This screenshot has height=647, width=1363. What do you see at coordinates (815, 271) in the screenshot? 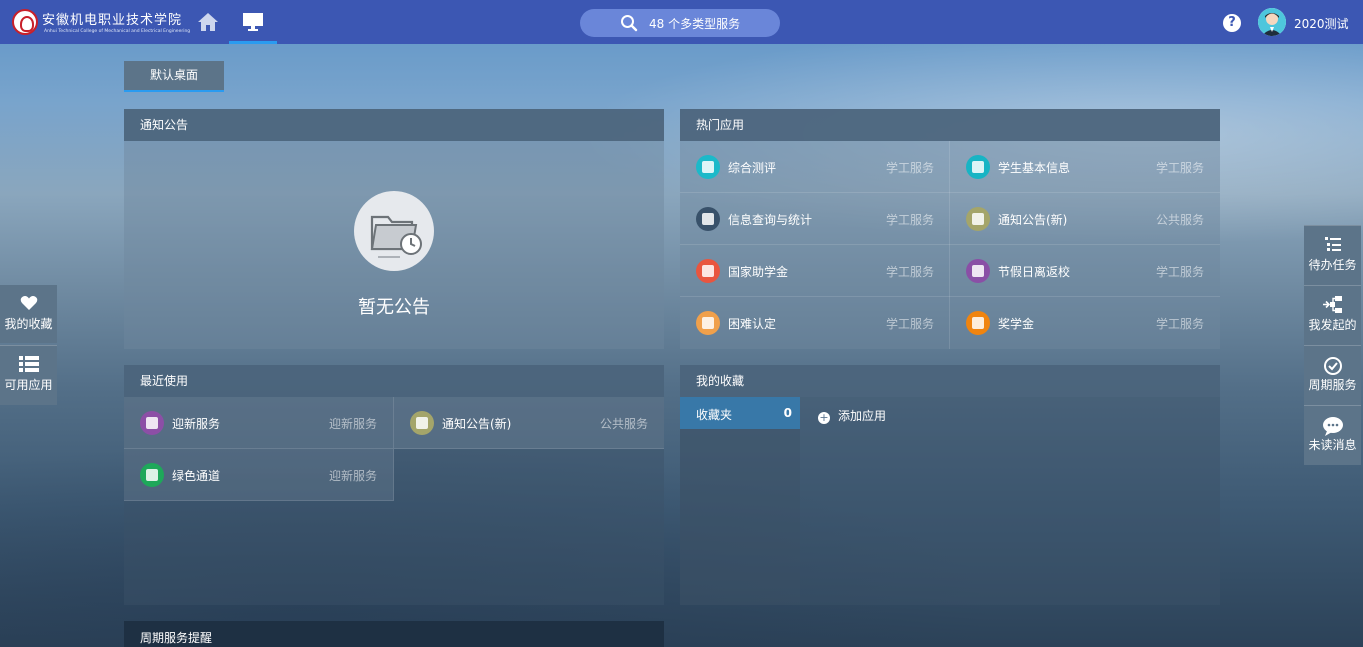
I see `hot-app-item: 国家助学金 学工服务` at bounding box center [815, 271].